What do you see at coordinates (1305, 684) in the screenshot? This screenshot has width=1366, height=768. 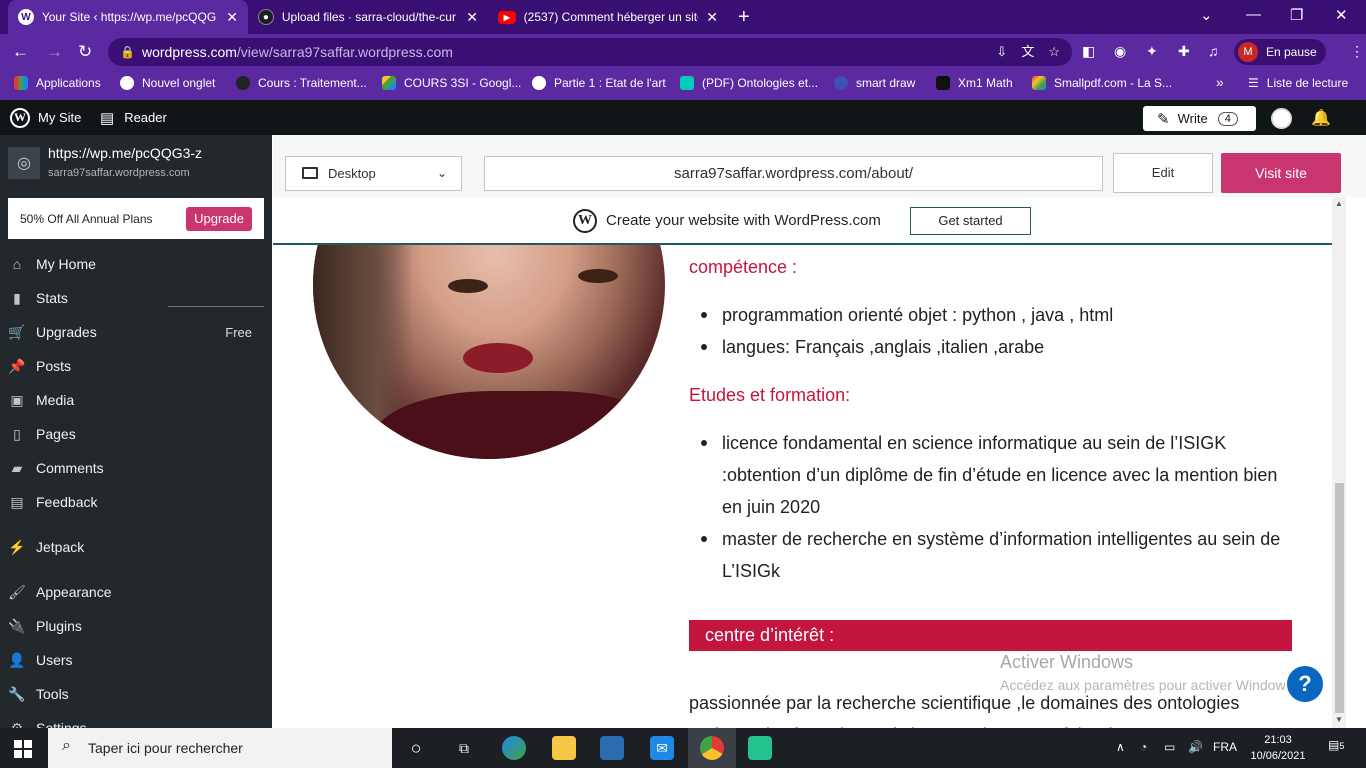 I see `help-question-icon: ?` at bounding box center [1305, 684].